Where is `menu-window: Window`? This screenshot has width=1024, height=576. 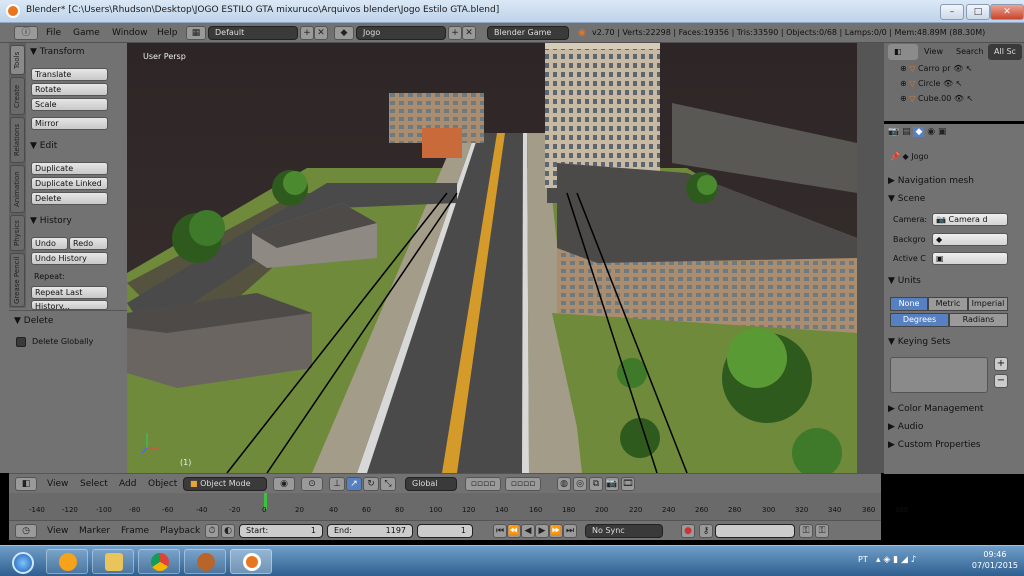 menu-window: Window is located at coordinates (130, 33).